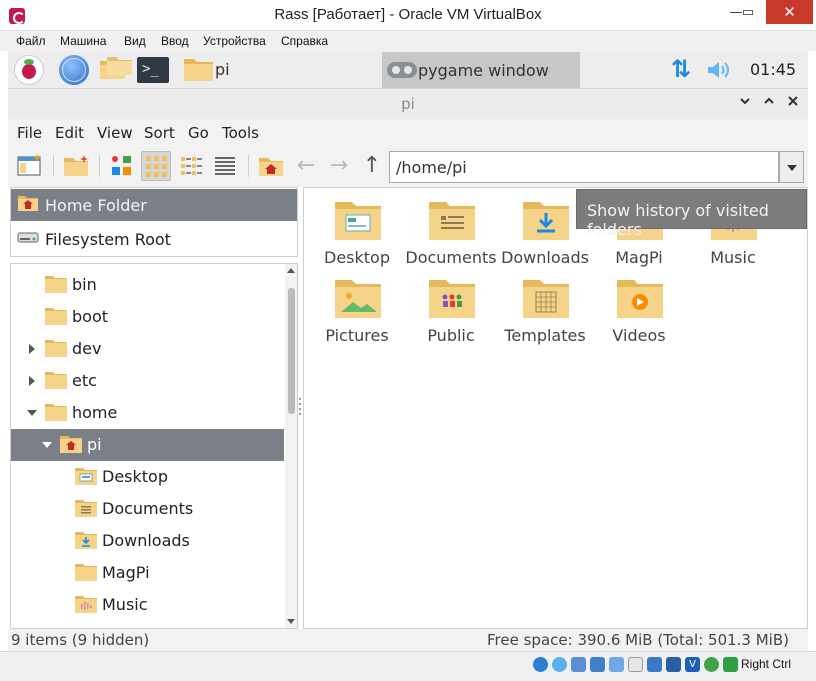  Describe the element at coordinates (154, 222) in the screenshot. I see `places-pane: Home Folder Filesystem Root` at that location.